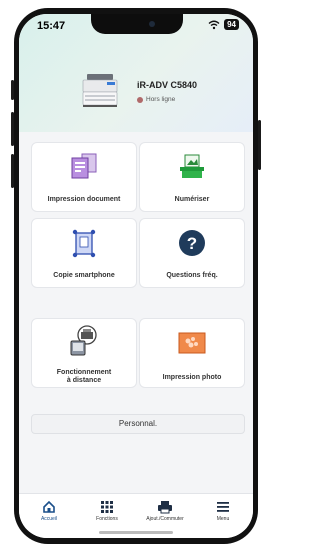  What do you see at coordinates (136, 532) in the screenshot?
I see `home-indicator` at bounding box center [136, 532].